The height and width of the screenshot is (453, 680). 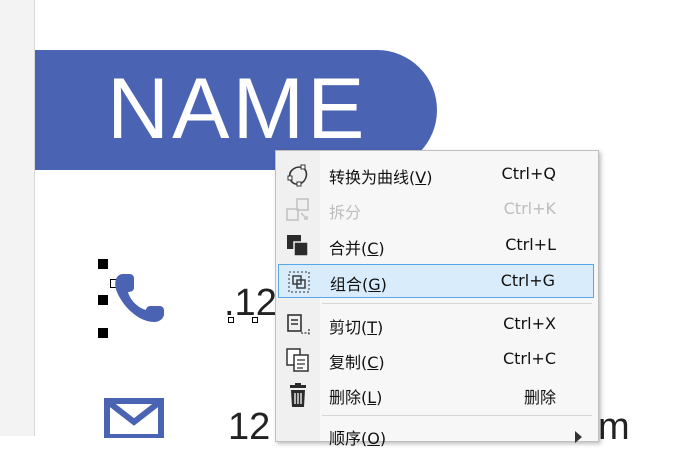 What do you see at coordinates (358, 438) in the screenshot?
I see `menu-item-label: 顺序(O)` at bounding box center [358, 438].